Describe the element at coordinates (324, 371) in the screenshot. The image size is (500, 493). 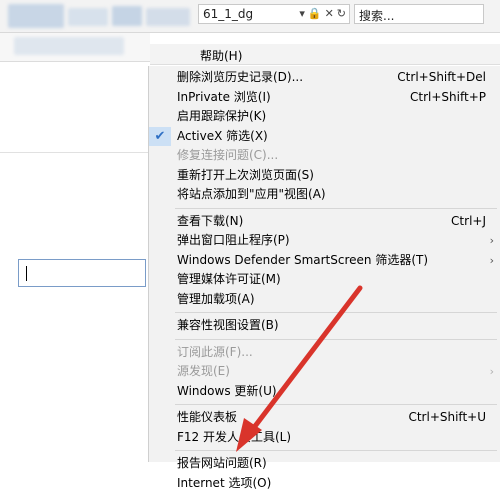
I see `menu-item-feed-discovery: 源发现(E) ›` at that location.